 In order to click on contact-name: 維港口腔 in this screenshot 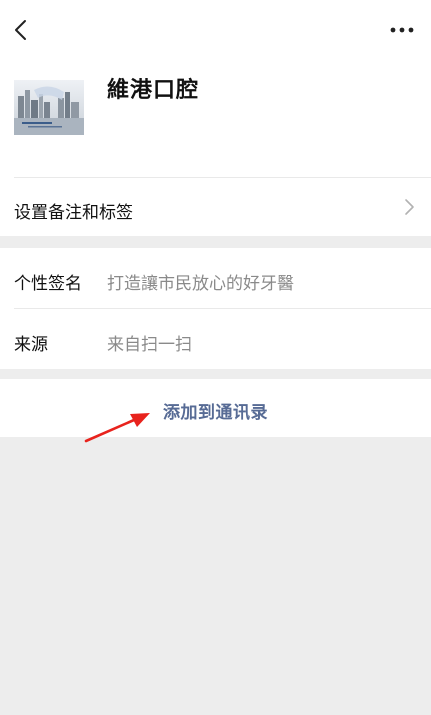, I will do `click(153, 90)`.